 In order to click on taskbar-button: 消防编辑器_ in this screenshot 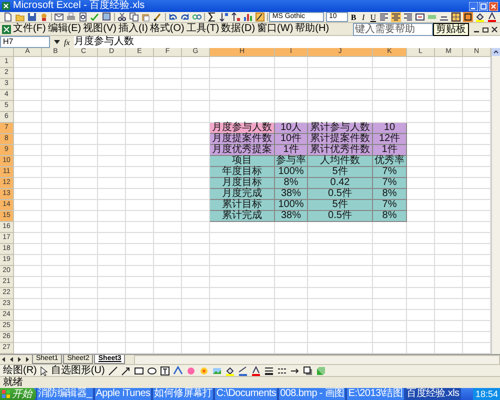, I will do `click(65, 394)`.